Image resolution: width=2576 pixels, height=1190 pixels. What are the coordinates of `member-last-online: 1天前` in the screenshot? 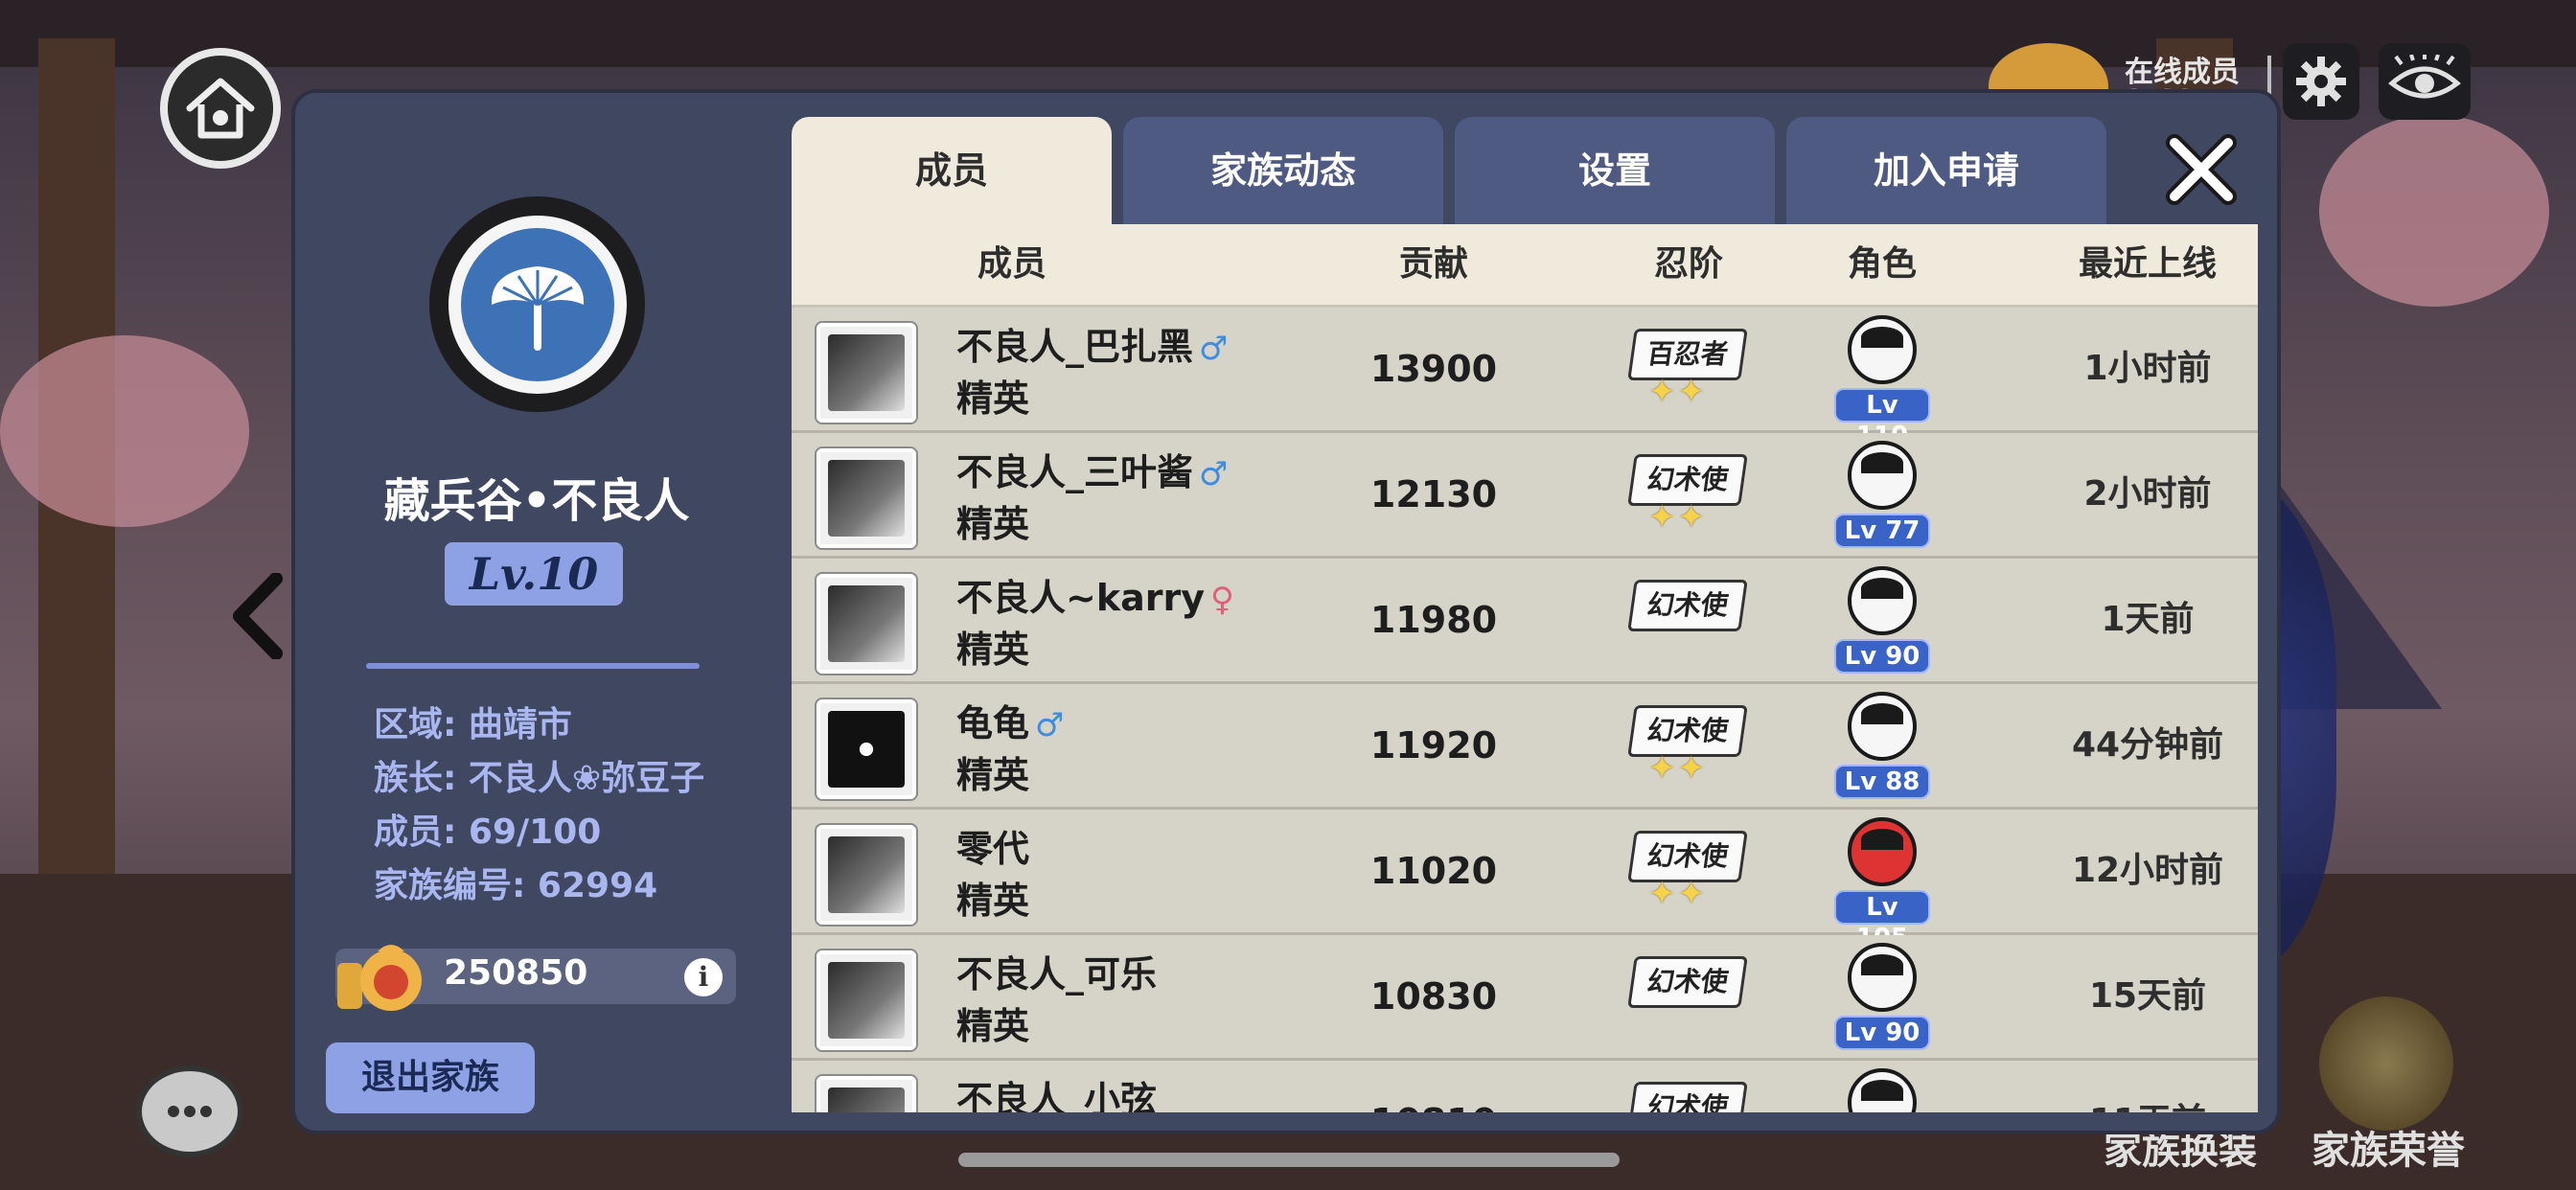 It's located at (2148, 620).